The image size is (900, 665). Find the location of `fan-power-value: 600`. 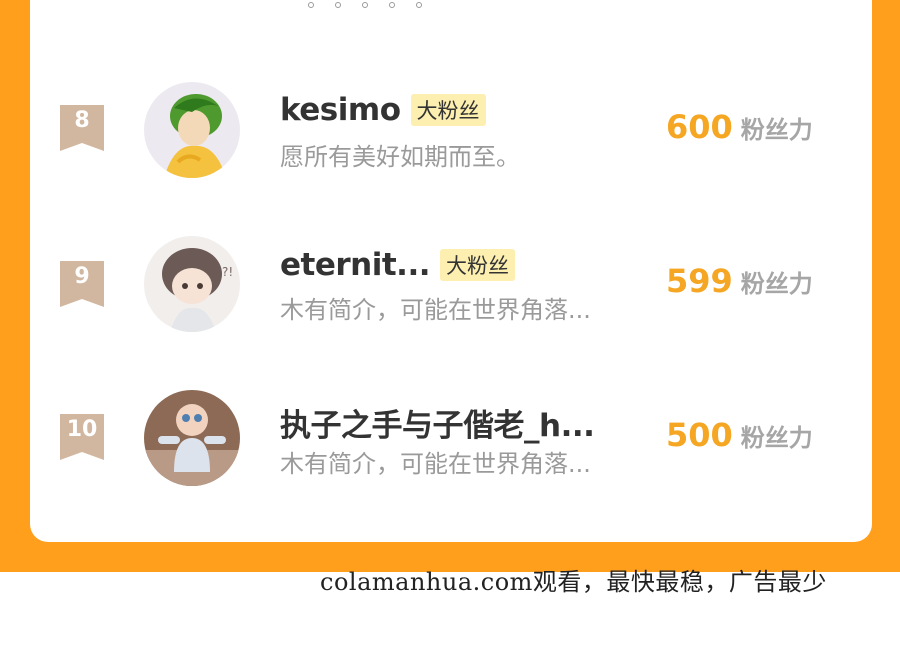

fan-power-value: 600 is located at coordinates (699, 127).